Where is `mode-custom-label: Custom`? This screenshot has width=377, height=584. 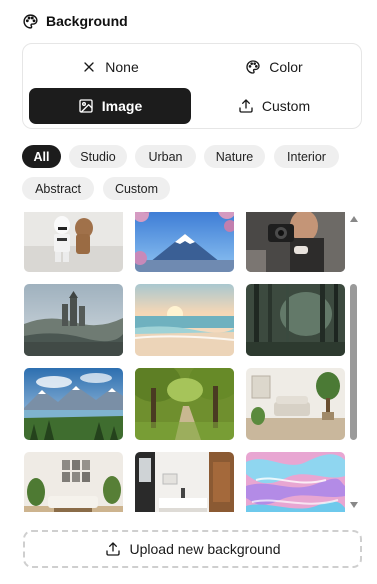
mode-custom-label: Custom is located at coordinates (286, 106).